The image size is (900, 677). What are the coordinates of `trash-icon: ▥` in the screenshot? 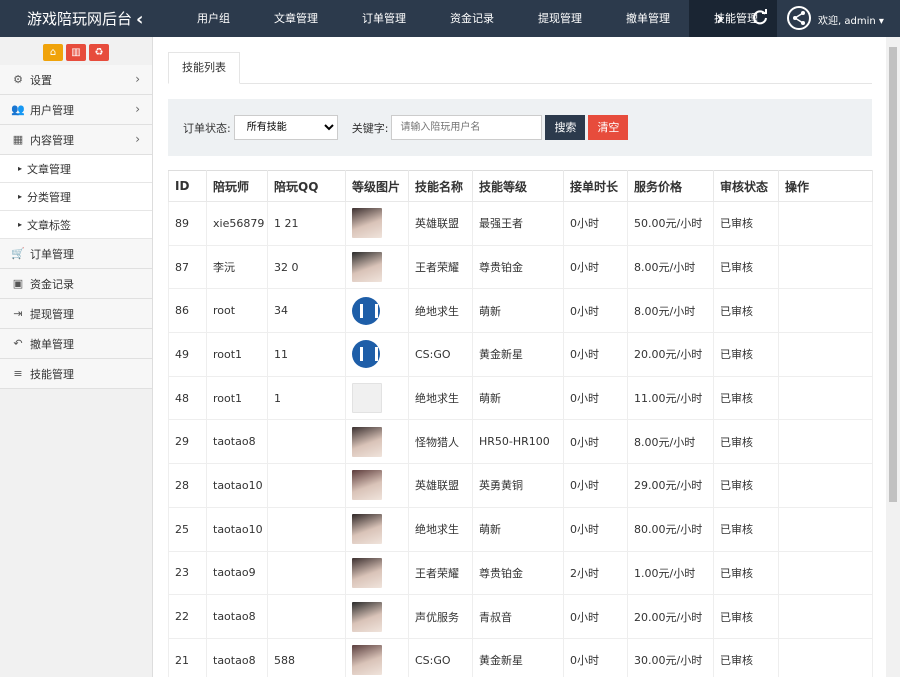 It's located at (76, 52).